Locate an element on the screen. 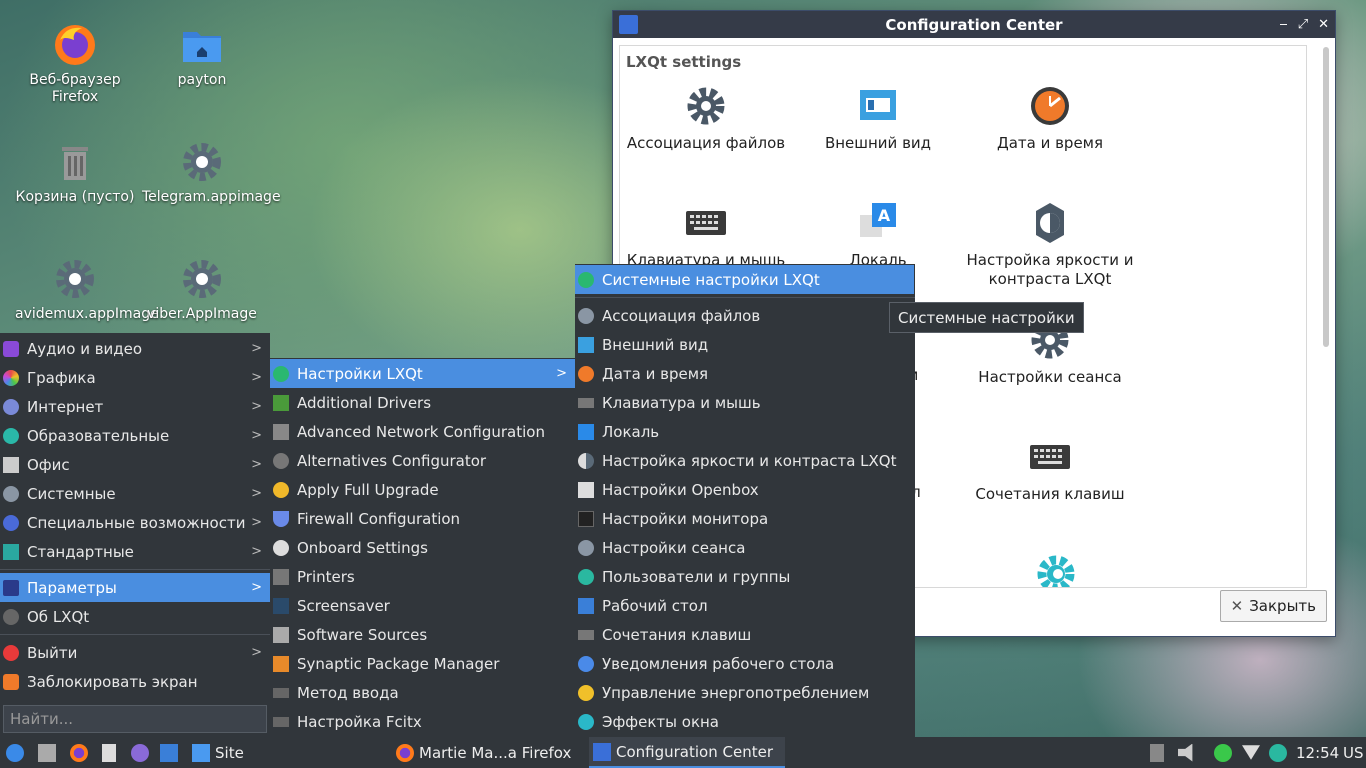 This screenshot has width=1366, height=768. power-icon is located at coordinates (11, 652).